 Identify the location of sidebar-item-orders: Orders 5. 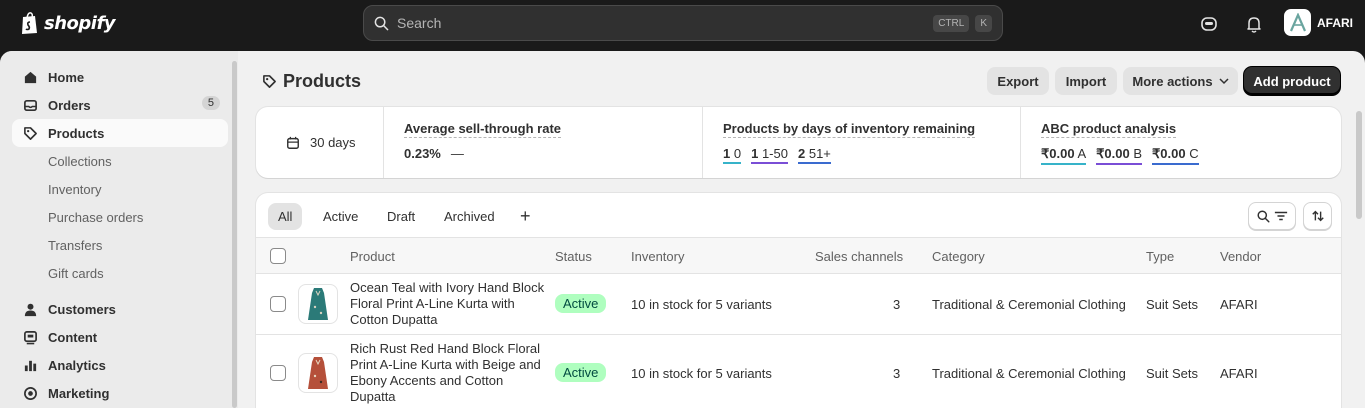
(120, 105).